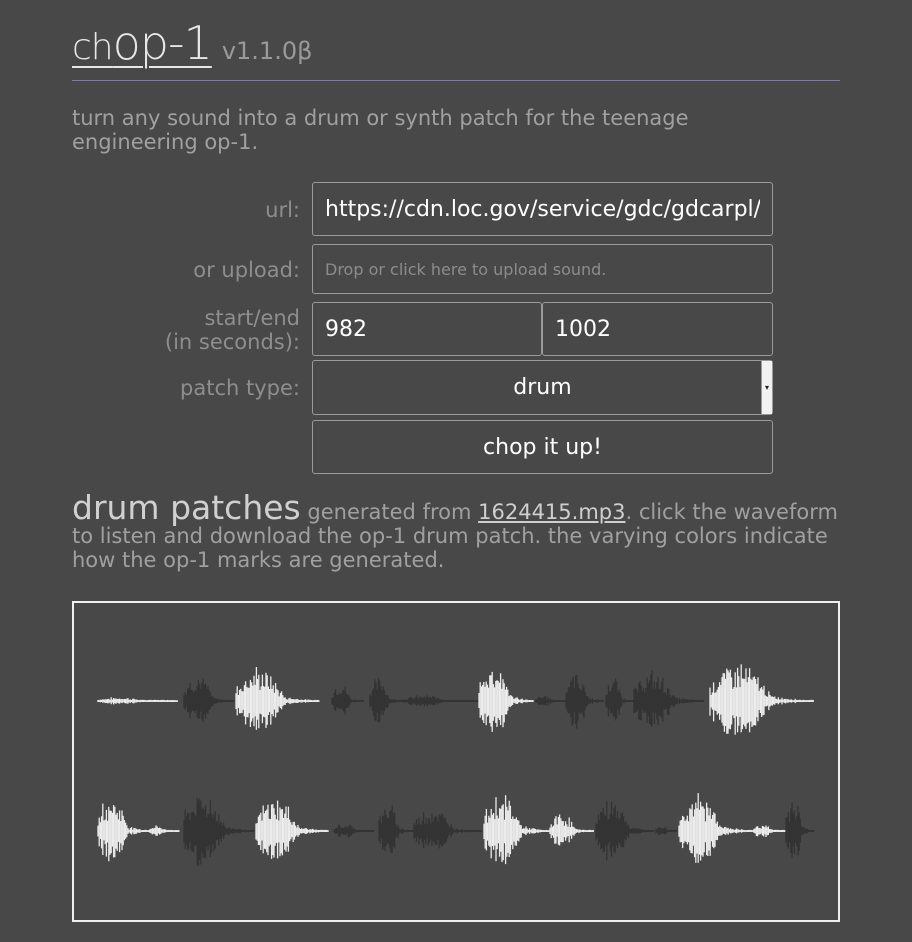  What do you see at coordinates (466, 269) in the screenshot?
I see `upload-placeholder: Drop or click here to upload sound.` at bounding box center [466, 269].